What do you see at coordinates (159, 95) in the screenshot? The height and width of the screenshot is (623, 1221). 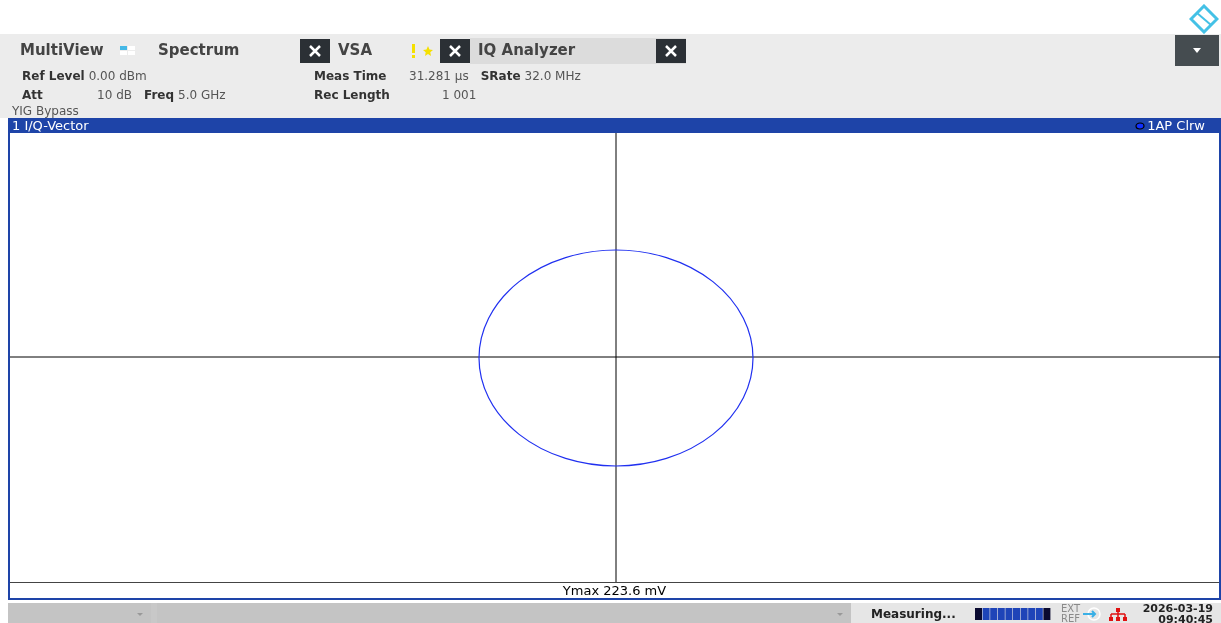 I see `freq-label: Freq` at bounding box center [159, 95].